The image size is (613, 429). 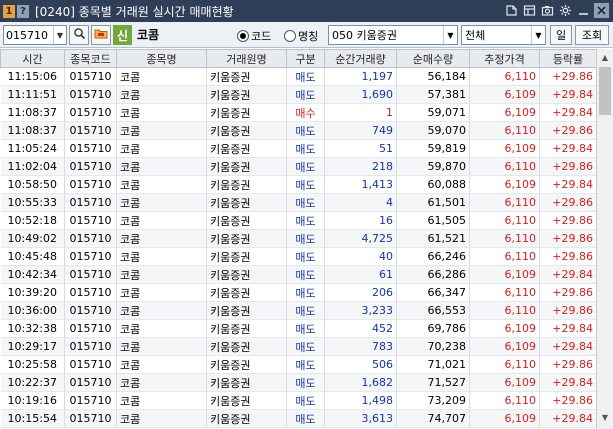 What do you see at coordinates (148, 35) in the screenshot?
I see `stock-name-label: 코콤` at bounding box center [148, 35].